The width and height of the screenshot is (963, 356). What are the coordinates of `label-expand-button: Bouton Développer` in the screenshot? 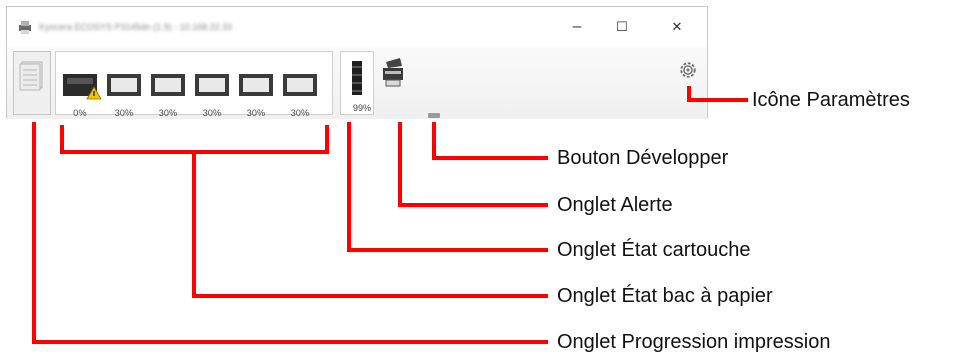 It's located at (643, 158).